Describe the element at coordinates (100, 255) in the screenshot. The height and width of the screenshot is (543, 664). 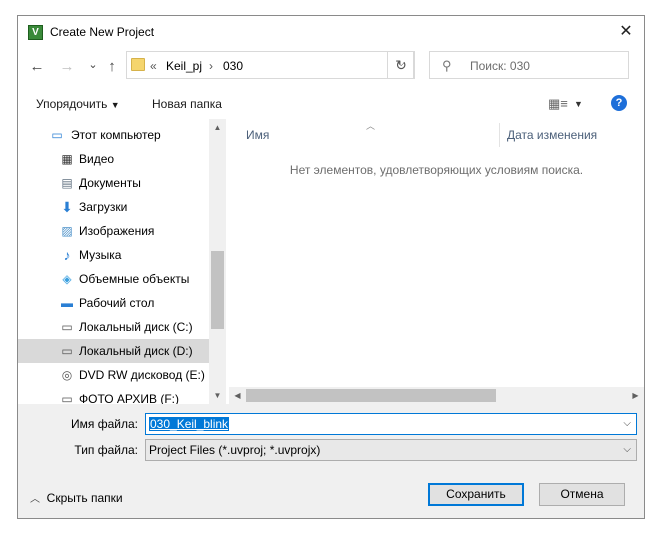
I see `sidebar-item-label: Музыка` at that location.